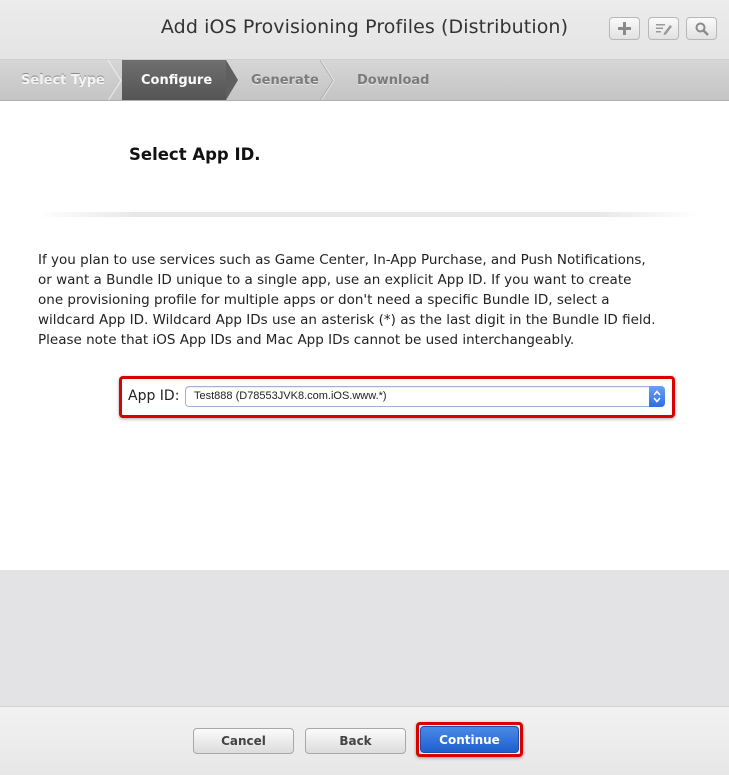 This screenshot has height=775, width=729. Describe the element at coordinates (177, 80) in the screenshot. I see `step-configure: Configure` at that location.